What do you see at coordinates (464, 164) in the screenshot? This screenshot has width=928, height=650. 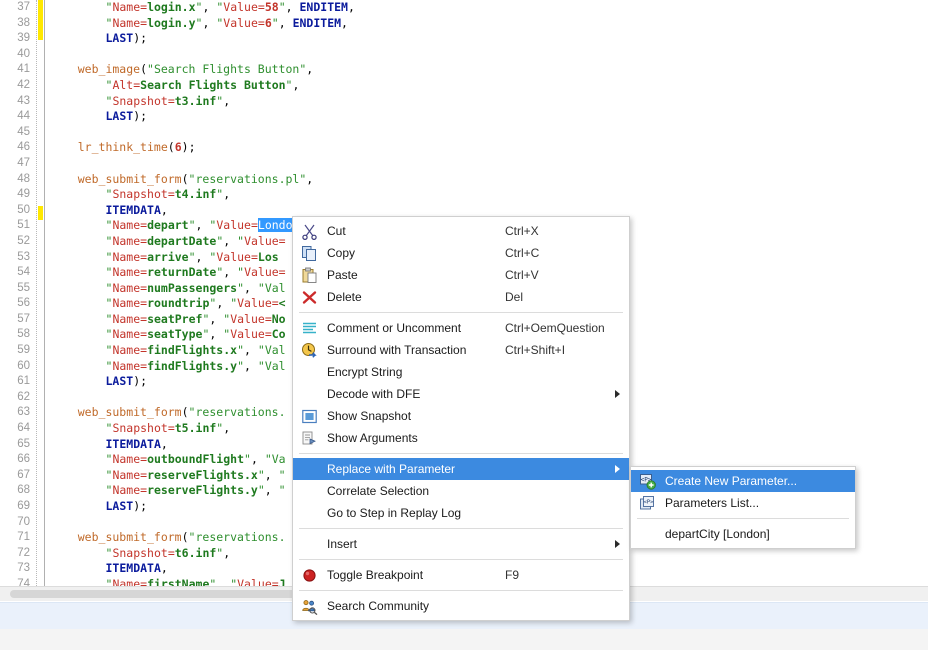 I see `code-line: 47` at bounding box center [464, 164].